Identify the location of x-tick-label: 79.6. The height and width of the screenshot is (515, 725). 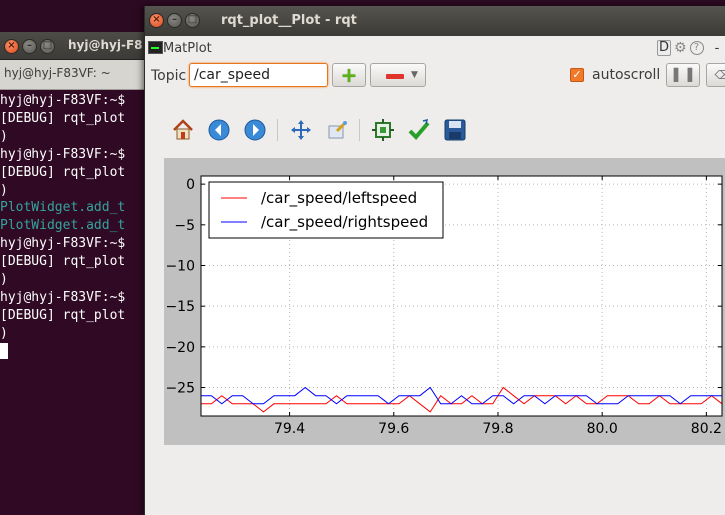
(393, 429).